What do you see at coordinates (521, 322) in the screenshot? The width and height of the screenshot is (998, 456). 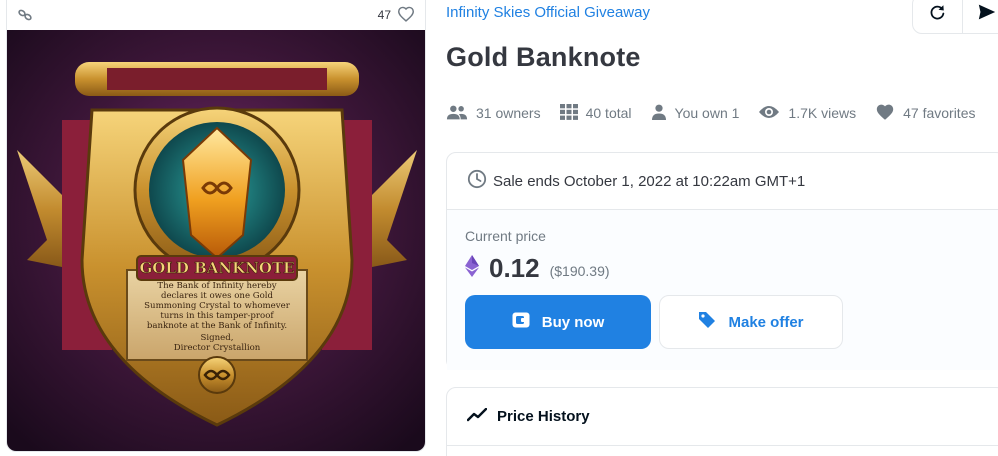 I see `wallet-icon` at bounding box center [521, 322].